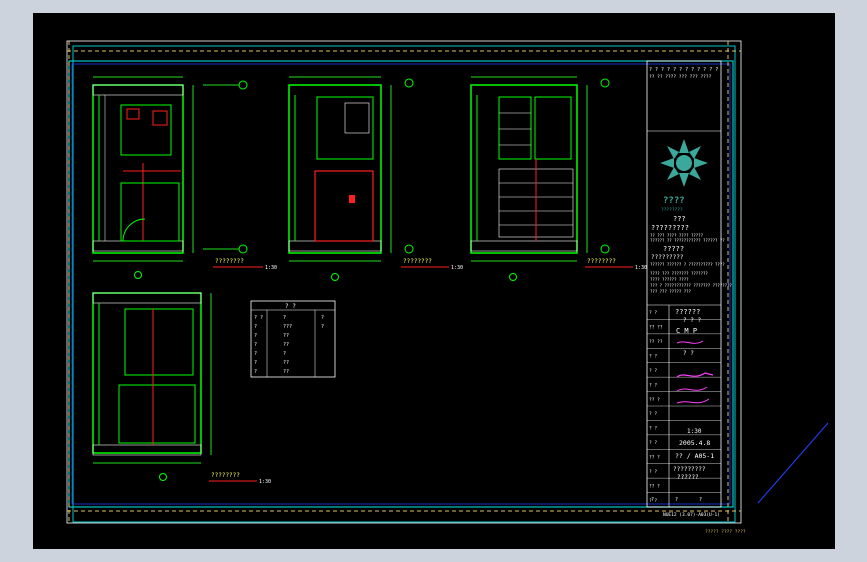 This screenshot has height=562, width=867. What do you see at coordinates (284, 318) in the screenshot?
I see `legend-row-desc: ?` at bounding box center [284, 318].